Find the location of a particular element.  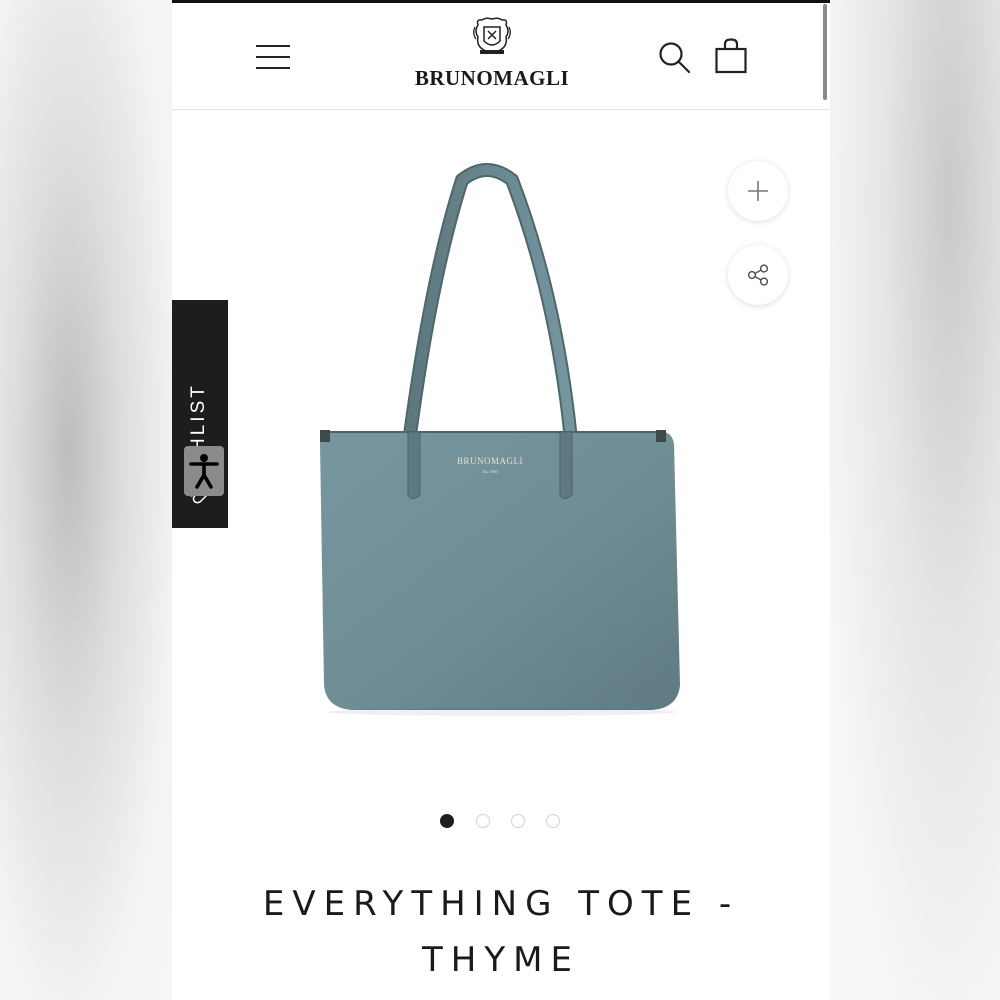

accessibility-button is located at coordinates (204, 471).